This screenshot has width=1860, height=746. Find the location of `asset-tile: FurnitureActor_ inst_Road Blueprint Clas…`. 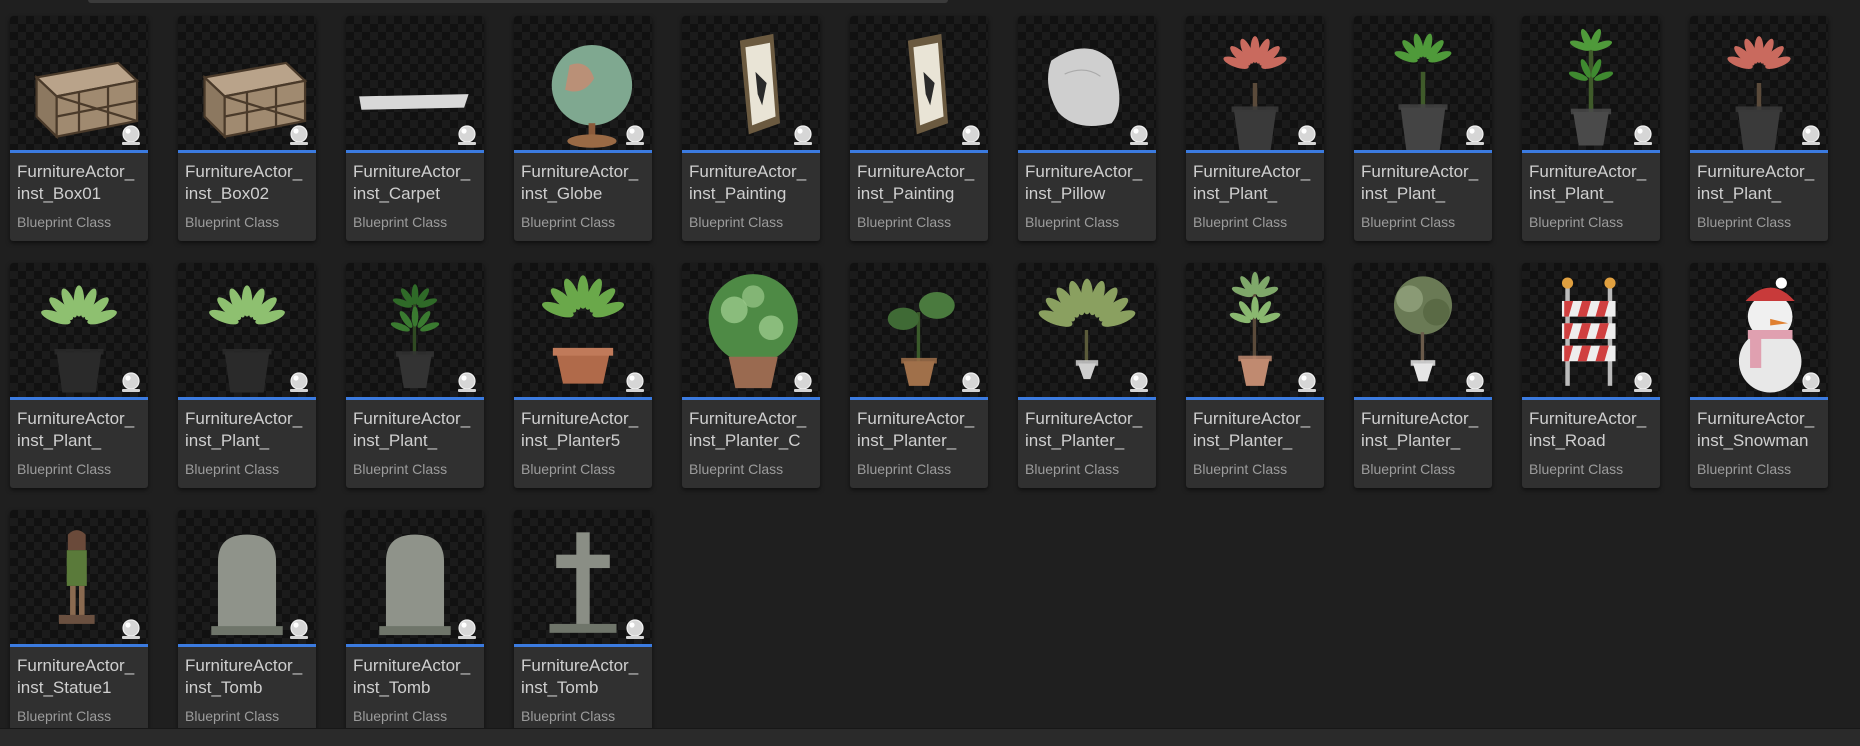

asset-tile: FurnitureActor_ inst_Road Blueprint Clas… is located at coordinates (1591, 375).